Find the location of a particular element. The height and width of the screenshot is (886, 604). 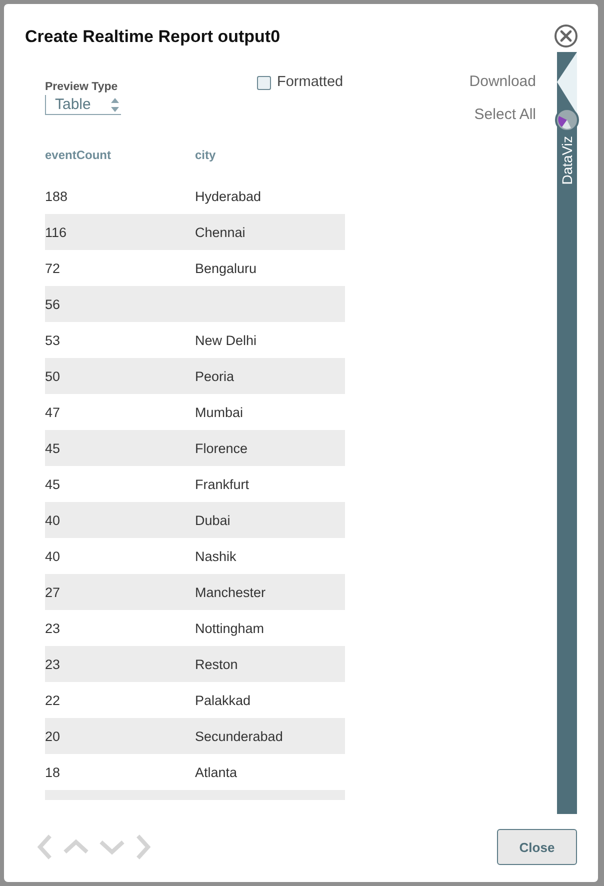

preview-type-select: Table is located at coordinates (83, 105).